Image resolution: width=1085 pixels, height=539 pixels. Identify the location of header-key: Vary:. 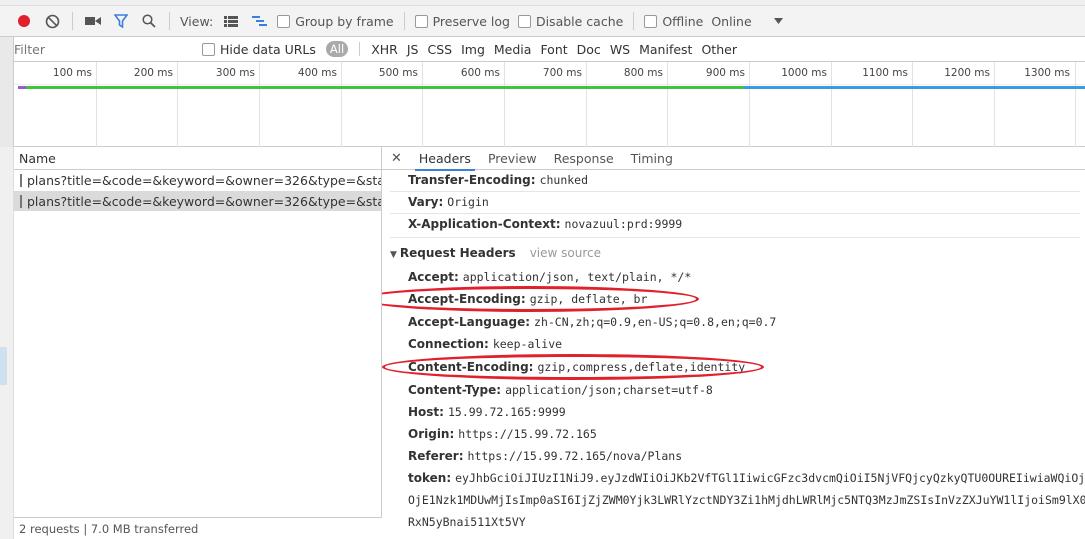
(426, 202).